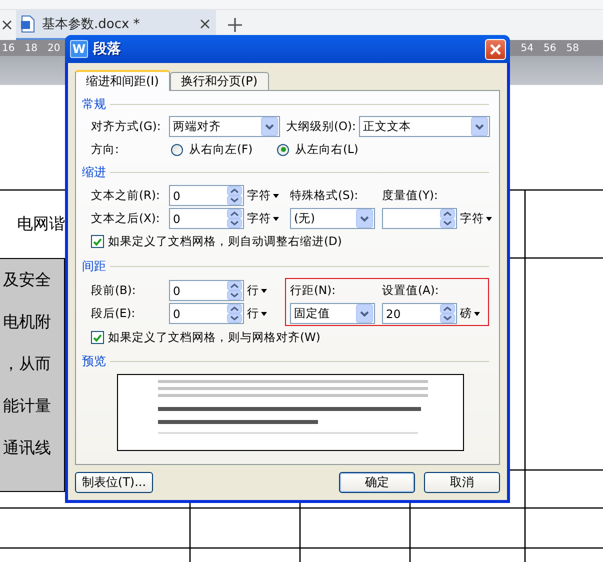 The width and height of the screenshot is (603, 562). Describe the element at coordinates (221, 149) in the screenshot. I see `radio-label: 从右向左(F)` at that location.